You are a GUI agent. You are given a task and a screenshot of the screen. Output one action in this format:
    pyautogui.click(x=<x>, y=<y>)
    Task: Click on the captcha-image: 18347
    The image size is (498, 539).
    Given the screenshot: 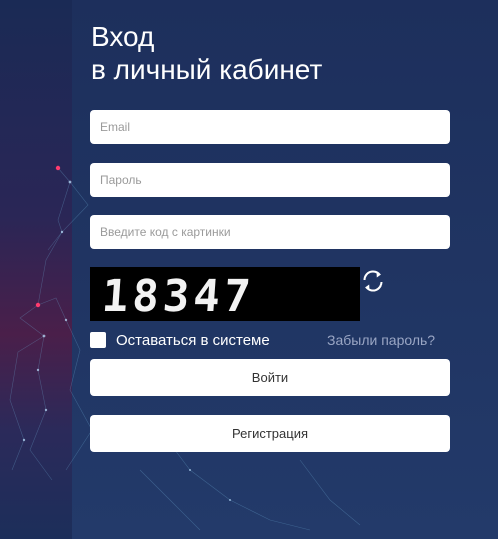 What is the action you would take?
    pyautogui.click(x=225, y=294)
    